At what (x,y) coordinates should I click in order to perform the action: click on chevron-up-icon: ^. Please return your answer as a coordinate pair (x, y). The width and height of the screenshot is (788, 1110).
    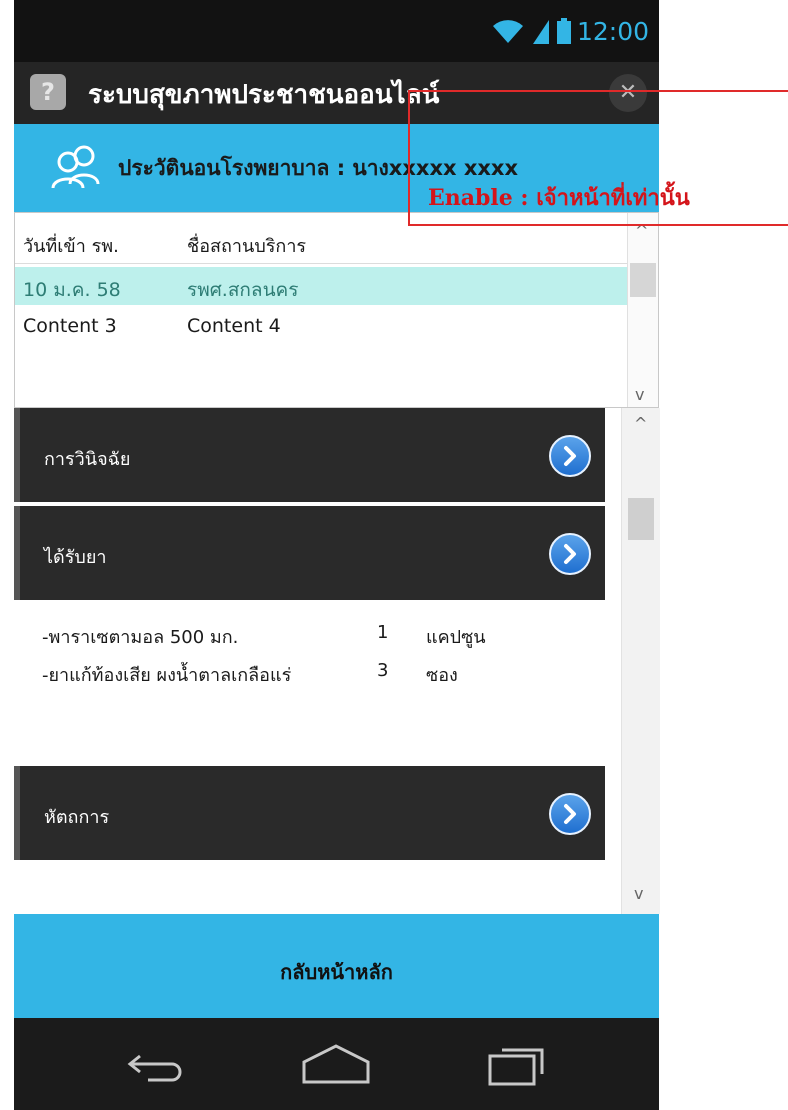
    Looking at the image, I should click on (640, 423).